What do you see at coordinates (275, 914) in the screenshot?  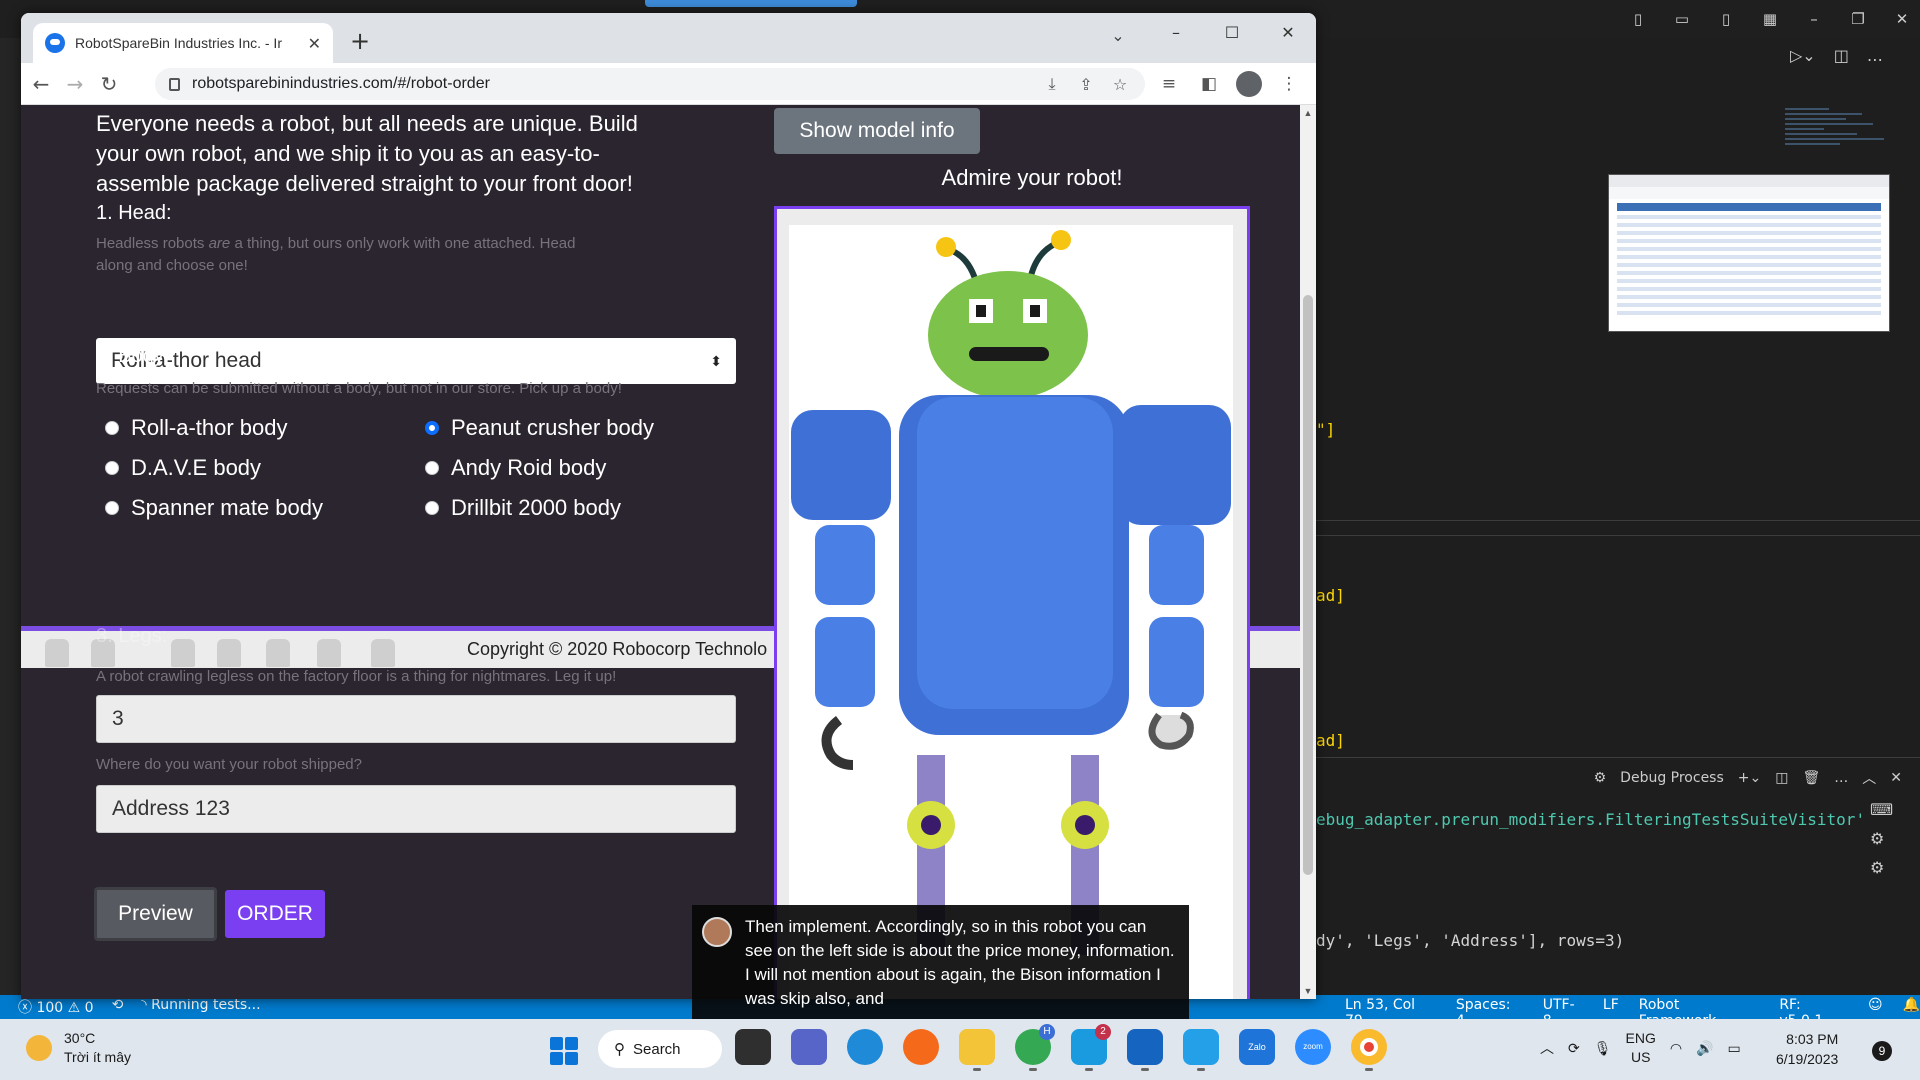 I see `order-button: ORDER` at bounding box center [275, 914].